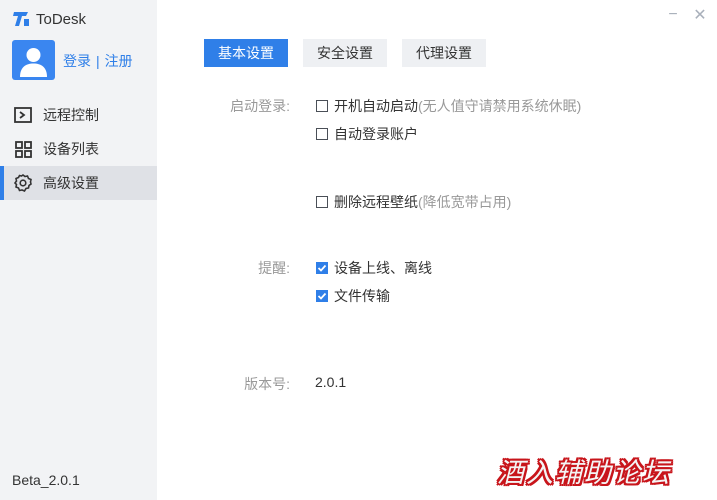  What do you see at coordinates (23, 115) in the screenshot?
I see `remote-control-icon` at bounding box center [23, 115].